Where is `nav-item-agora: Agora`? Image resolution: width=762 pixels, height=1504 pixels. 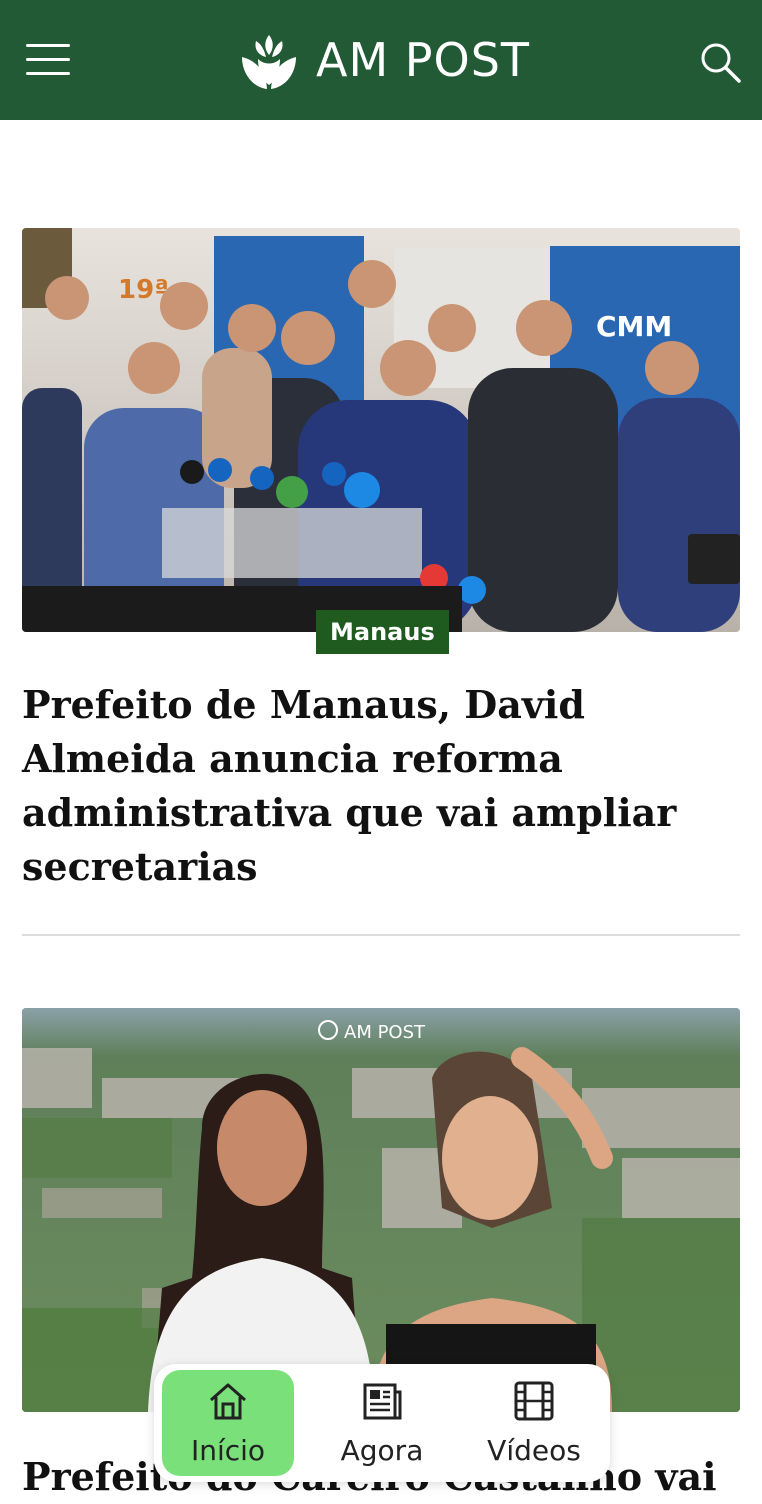
nav-item-agora: Agora is located at coordinates (382, 1423).